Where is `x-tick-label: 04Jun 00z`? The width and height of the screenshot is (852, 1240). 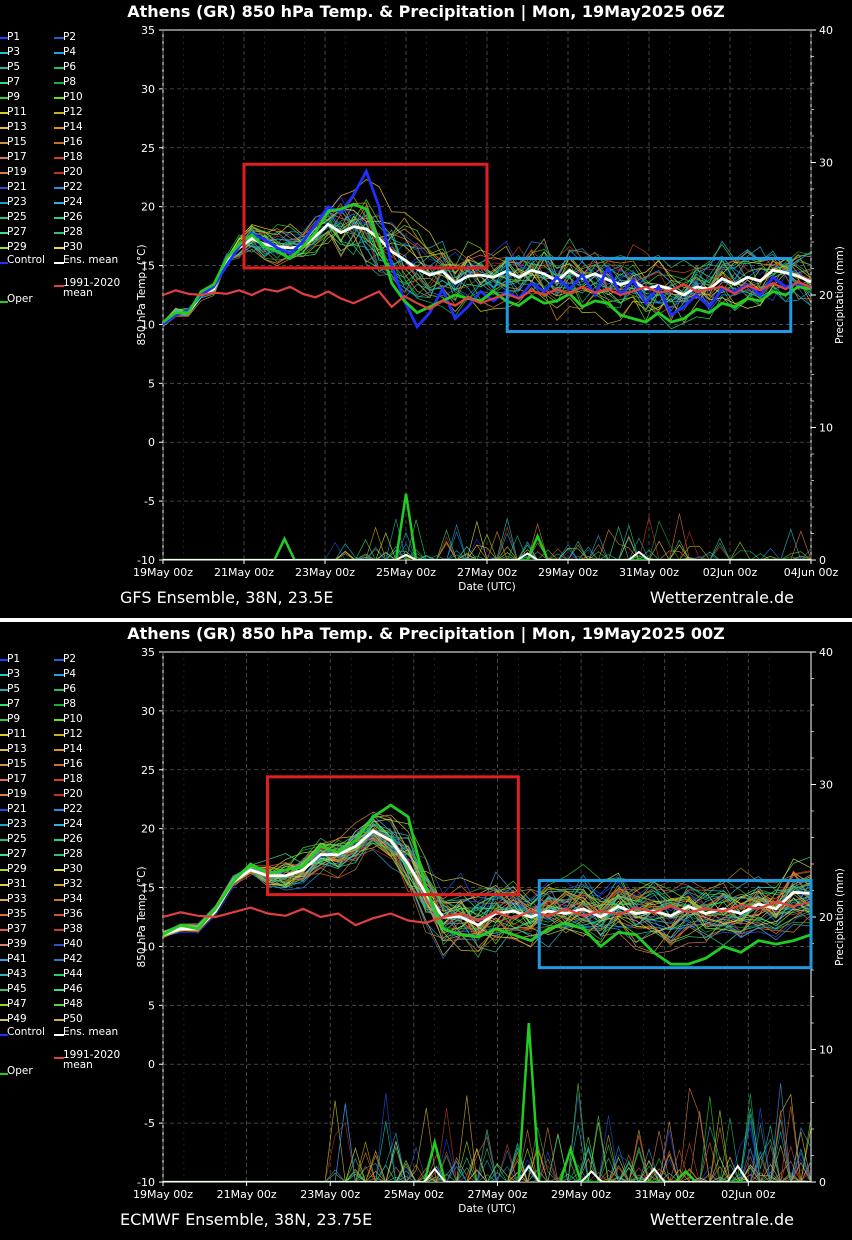
x-tick-label: 04Jun 00z is located at coordinates (811, 572).